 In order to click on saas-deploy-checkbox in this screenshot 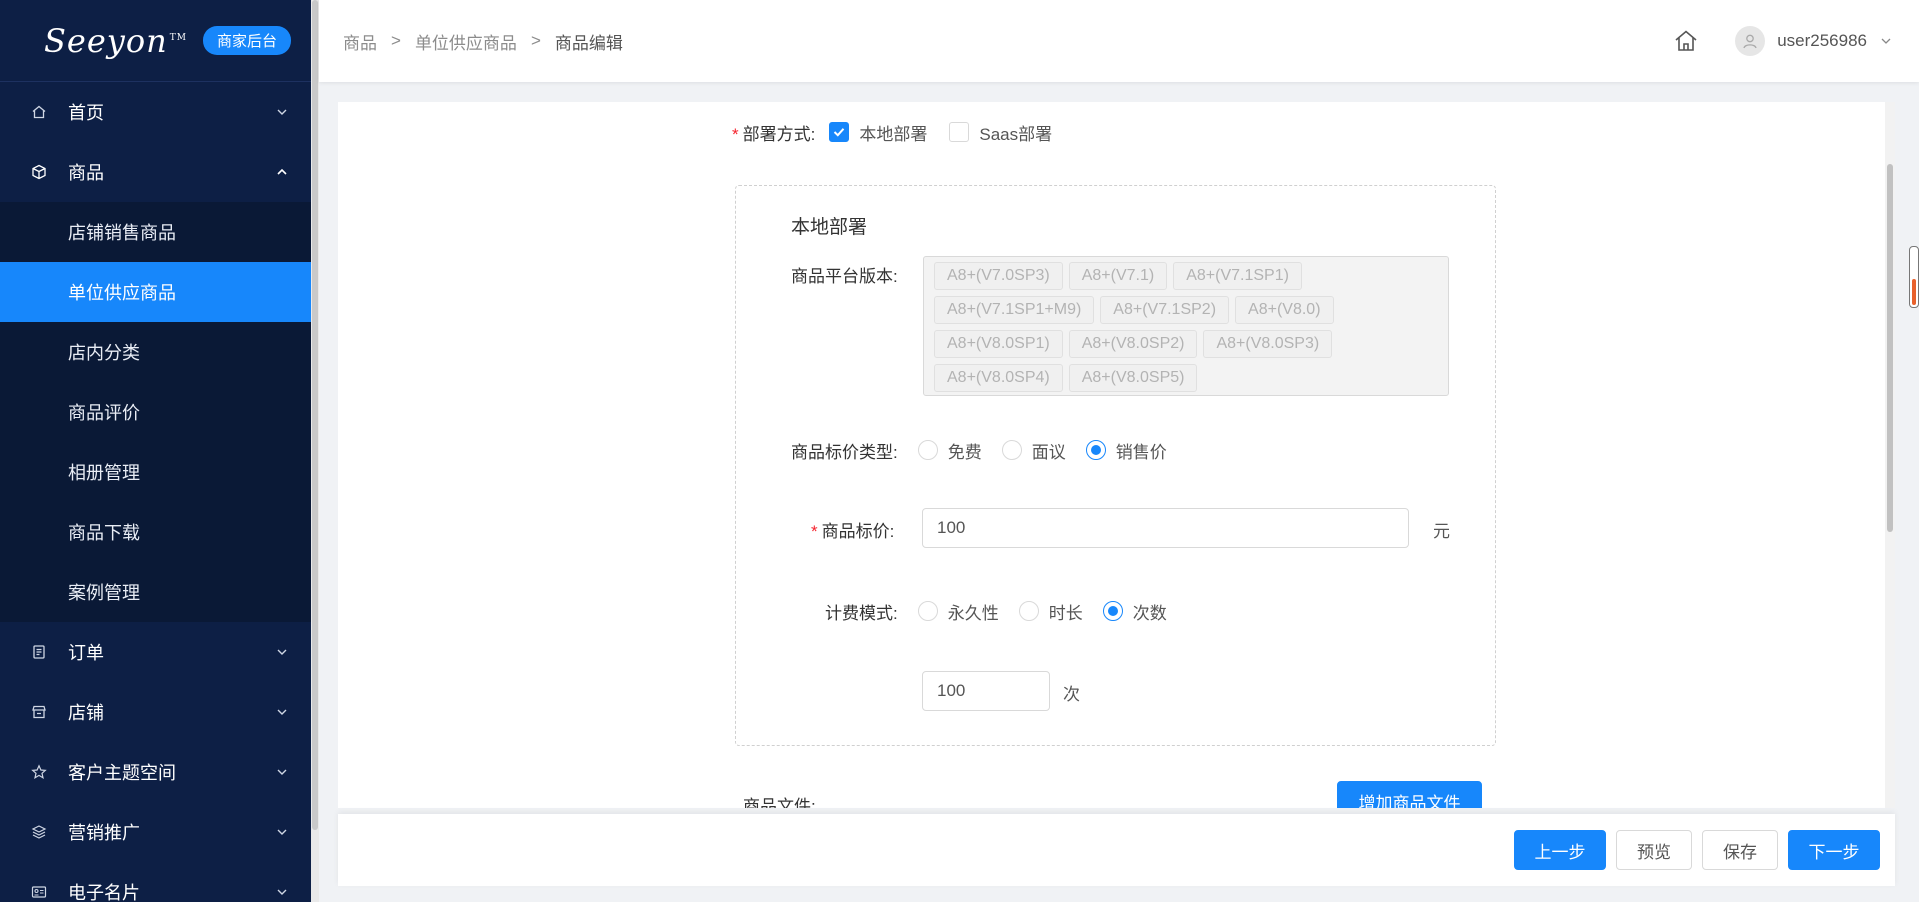, I will do `click(959, 132)`.